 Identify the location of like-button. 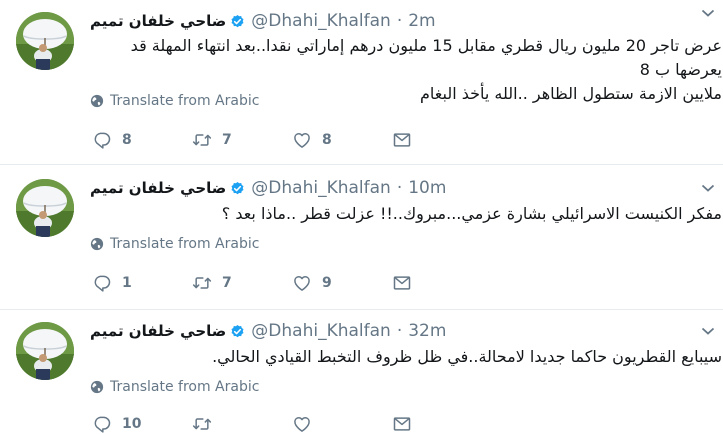
(307, 424).